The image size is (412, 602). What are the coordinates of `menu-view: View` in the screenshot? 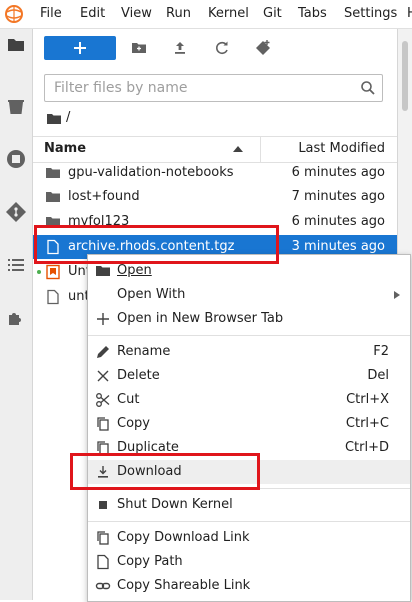 It's located at (136, 14).